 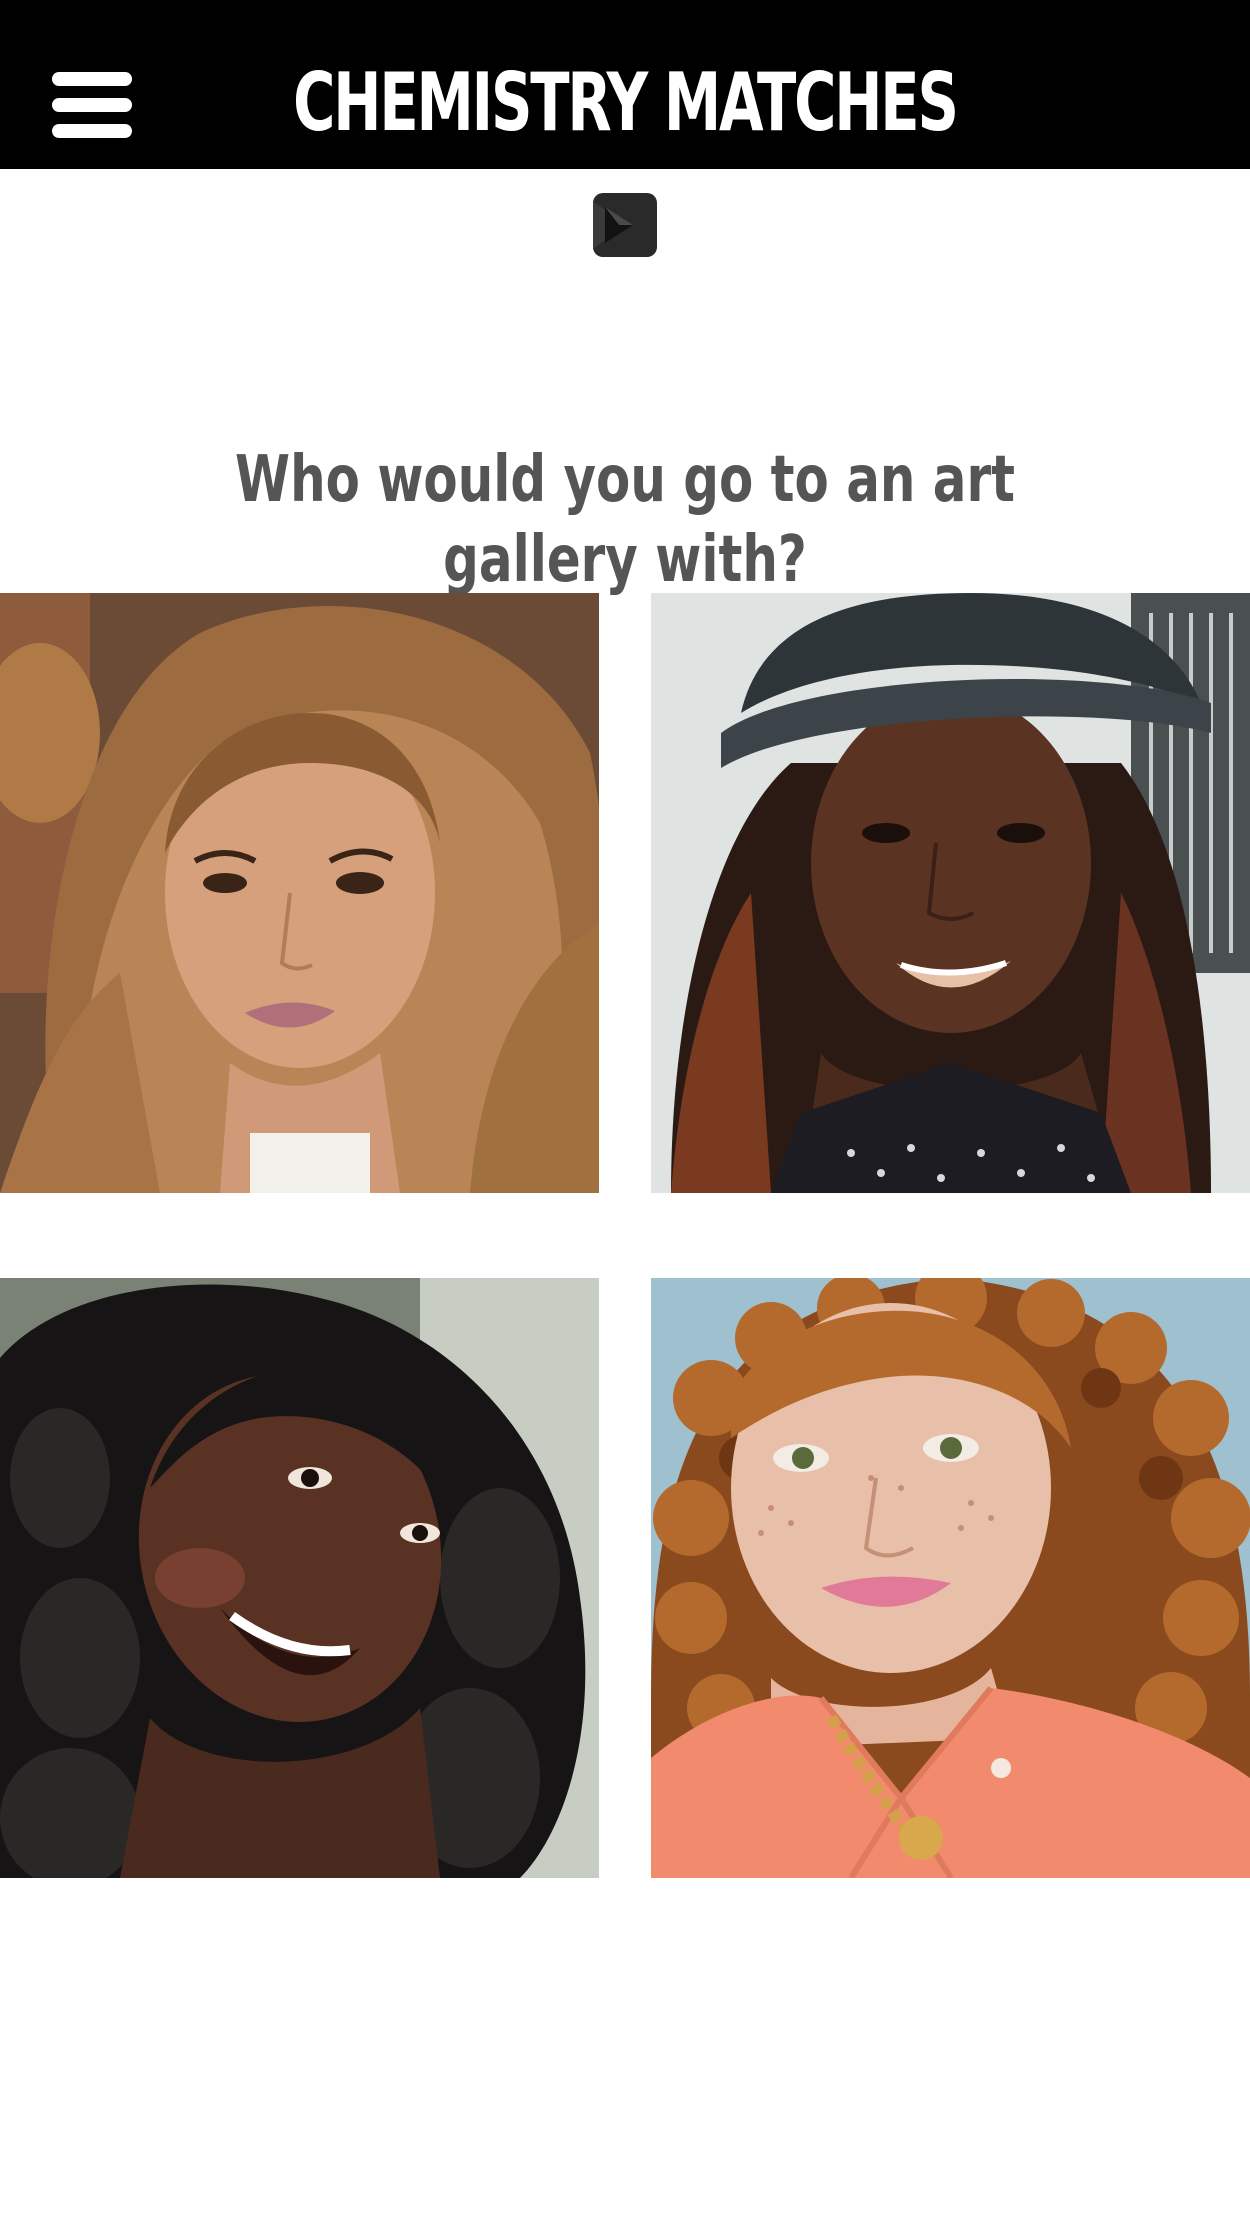 I want to click on question-text: Who would you go to an art gallery with?, so click(x=625, y=520).